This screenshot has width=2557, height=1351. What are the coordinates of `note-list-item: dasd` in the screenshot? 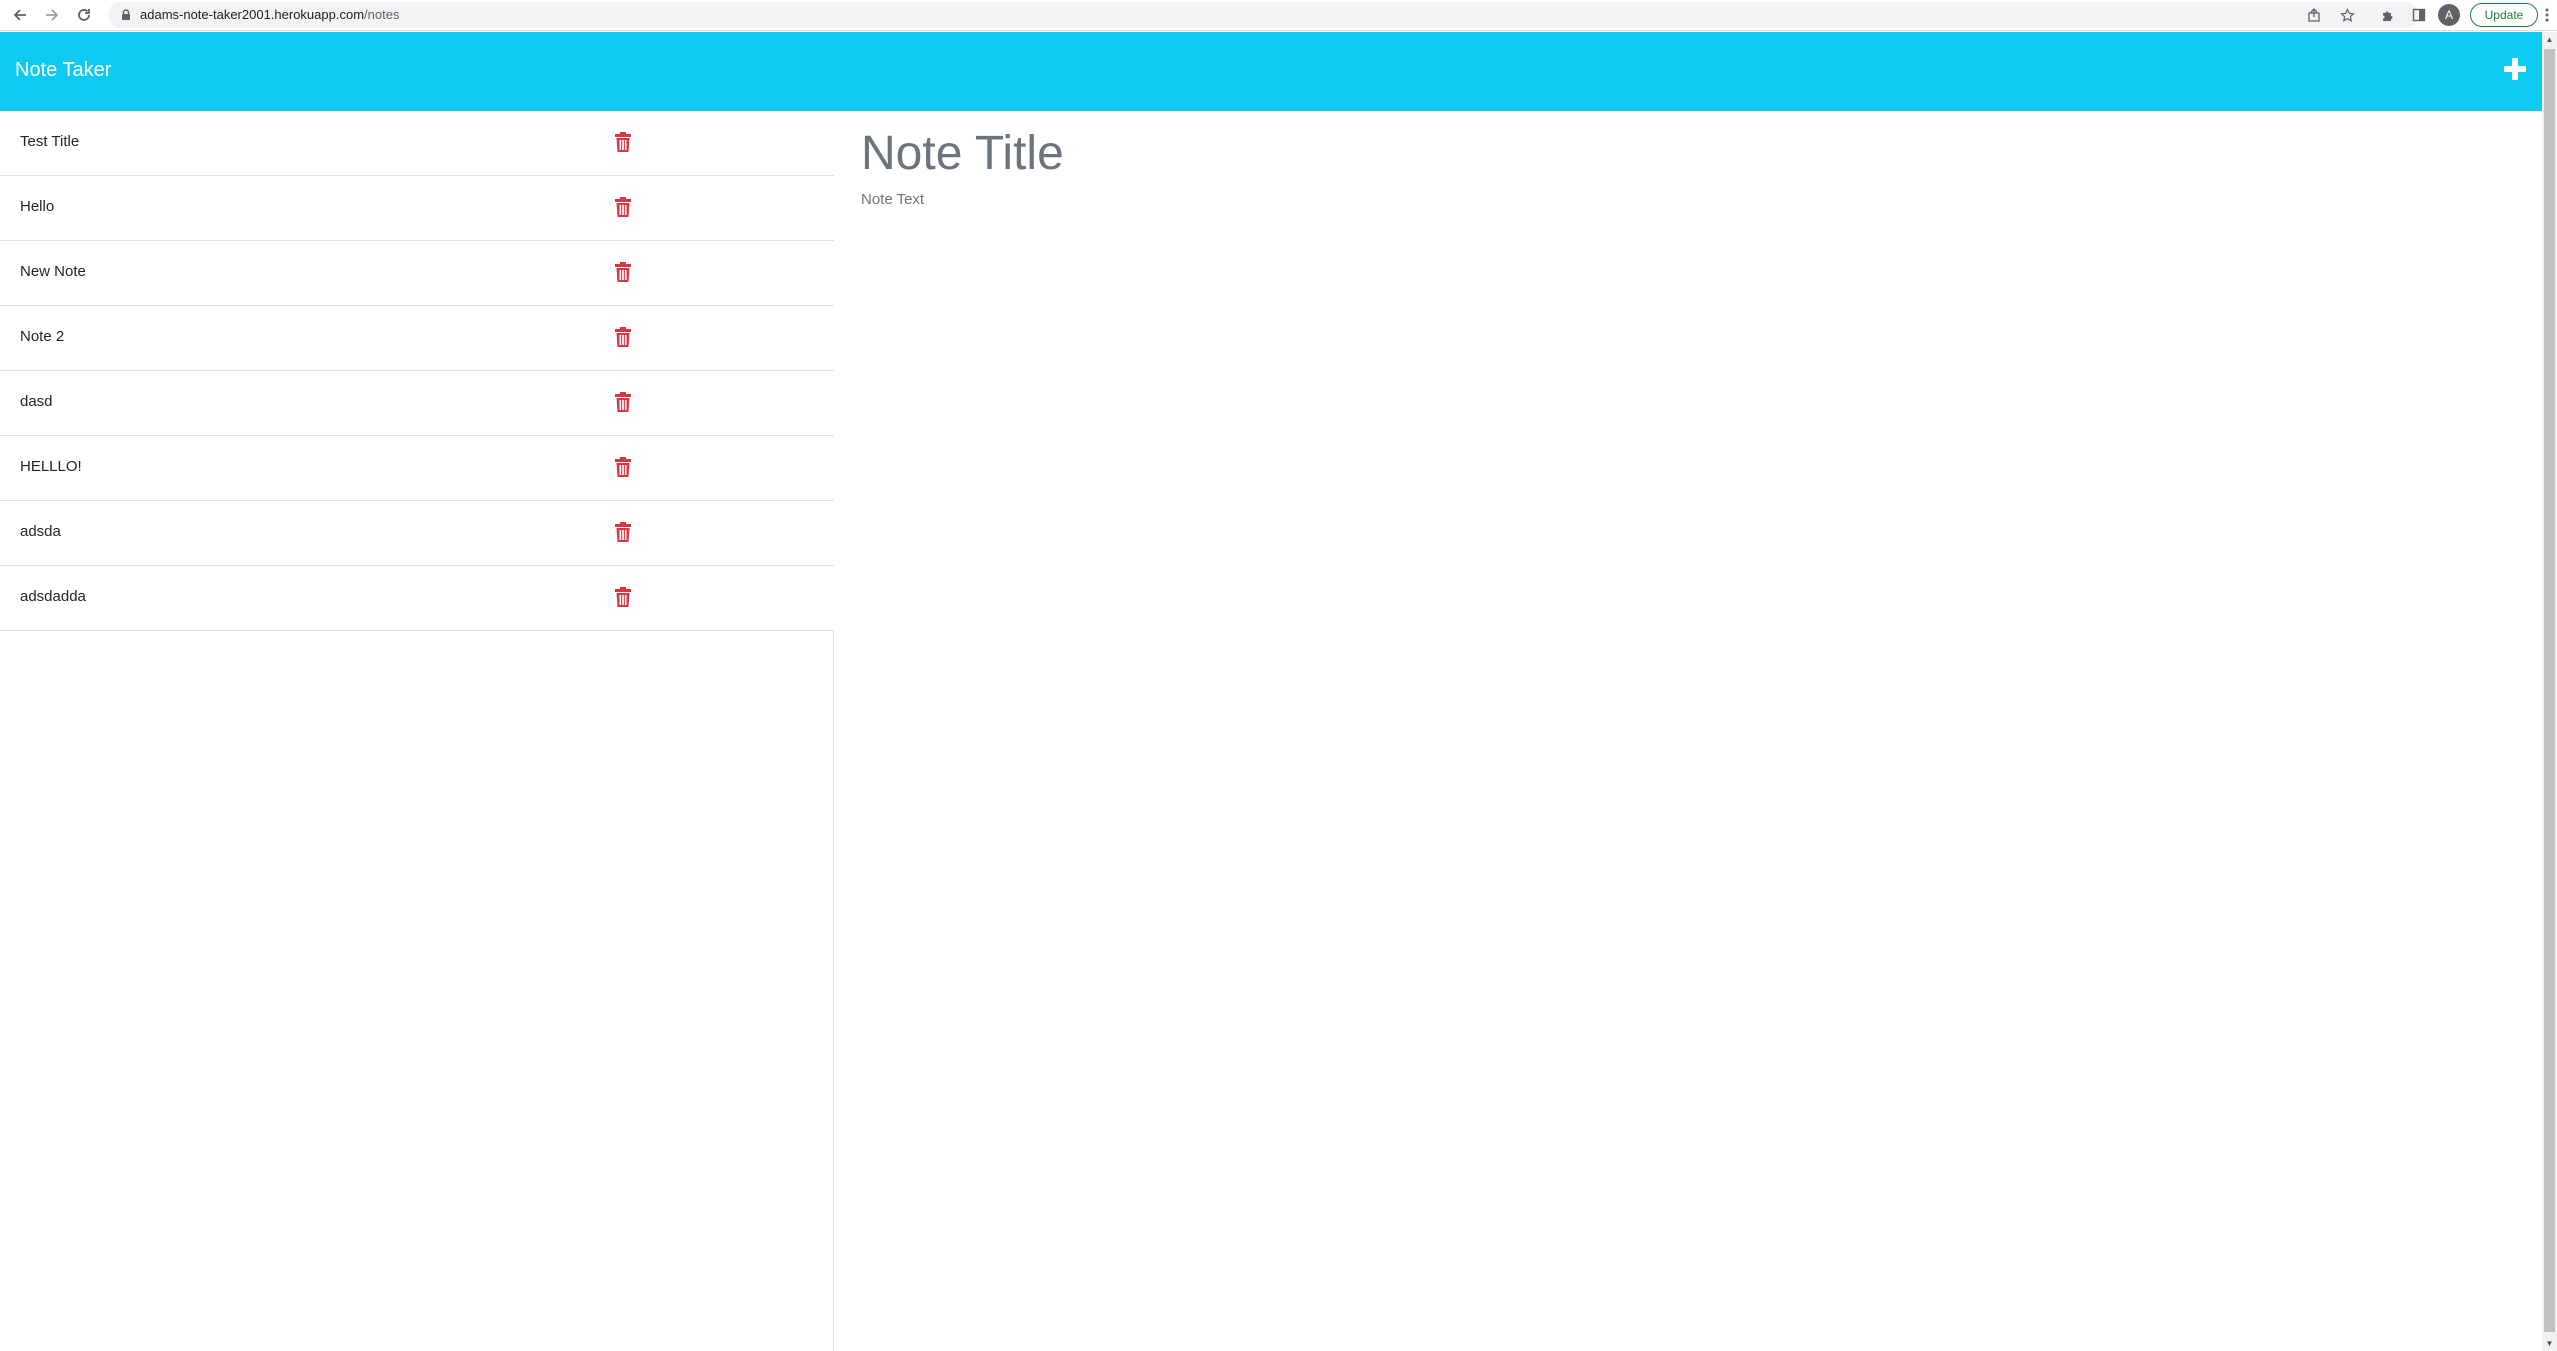 It's located at (417, 403).